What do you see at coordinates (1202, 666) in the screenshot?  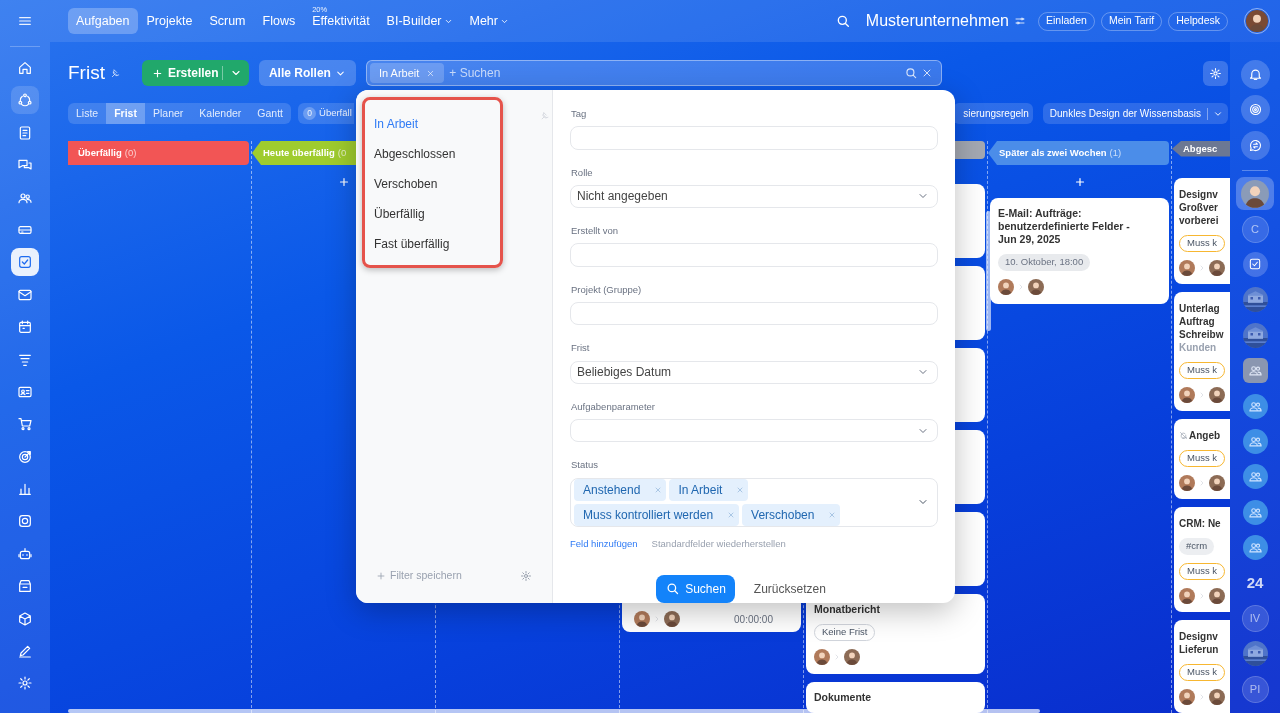 I see `task-card: Designv Lieferun Muss k` at bounding box center [1202, 666].